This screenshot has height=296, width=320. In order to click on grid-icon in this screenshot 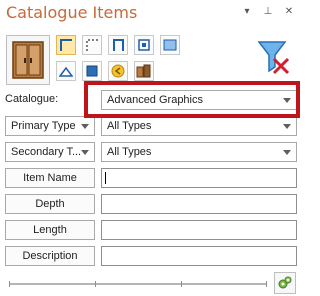, I will do `click(144, 45)`.